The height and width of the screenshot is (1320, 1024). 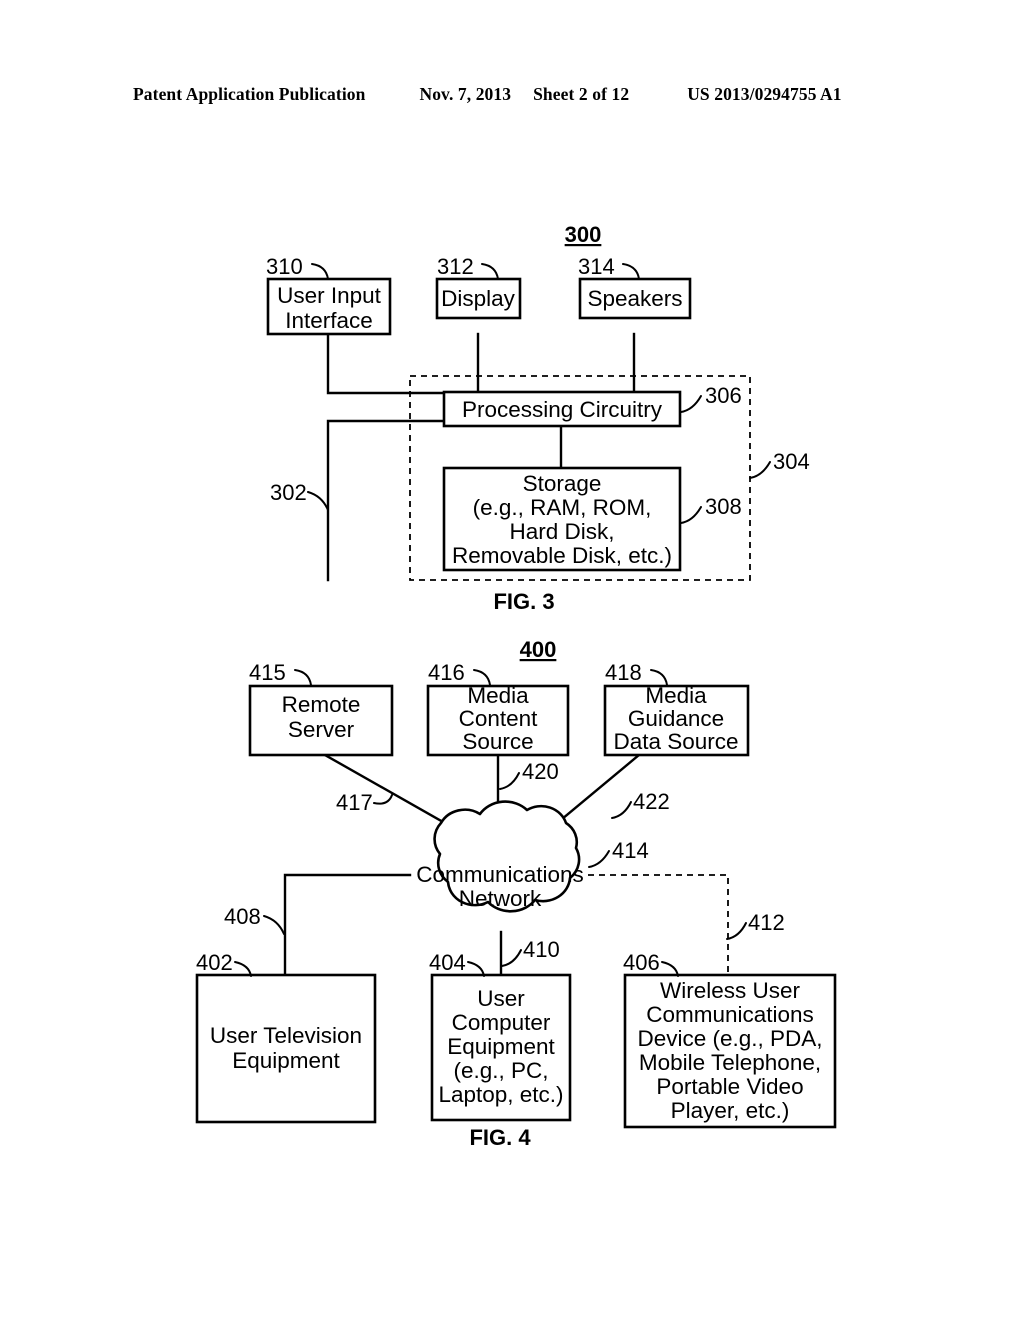 What do you see at coordinates (641, 962) in the screenshot?
I see `ref-406-label: 406` at bounding box center [641, 962].